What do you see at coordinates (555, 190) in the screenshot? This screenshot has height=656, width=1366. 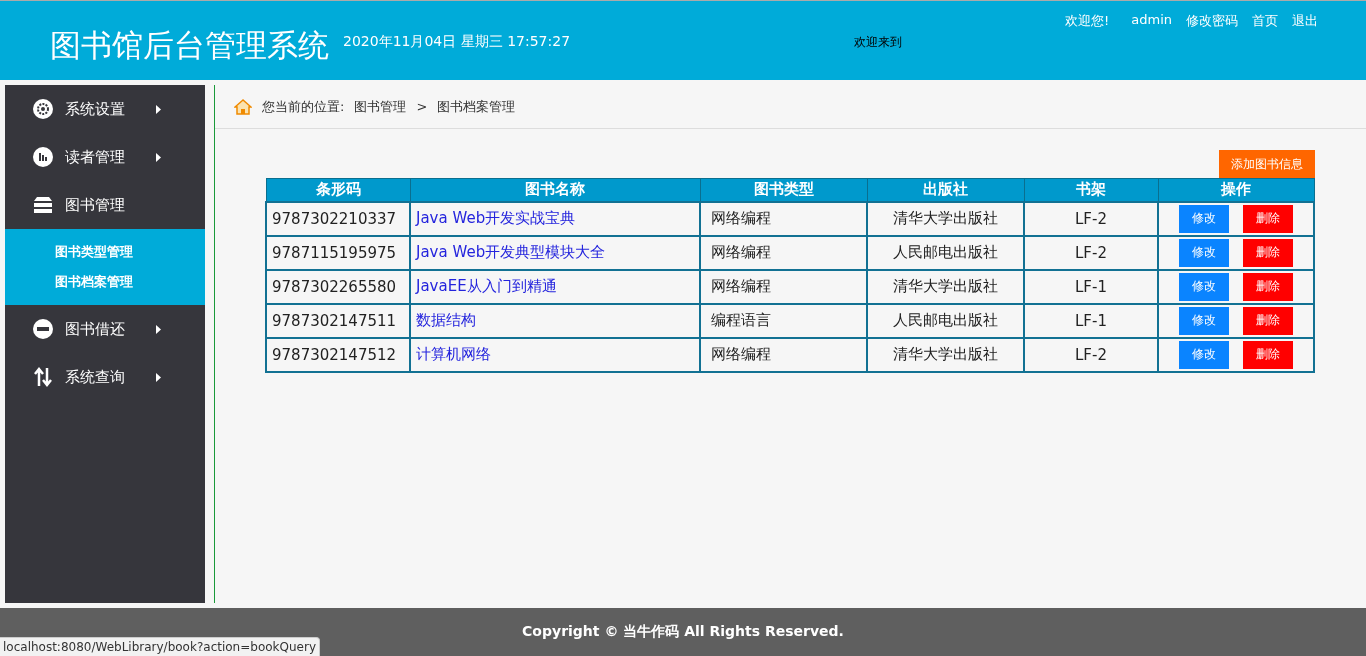 I see `column-header: 图书名称` at bounding box center [555, 190].